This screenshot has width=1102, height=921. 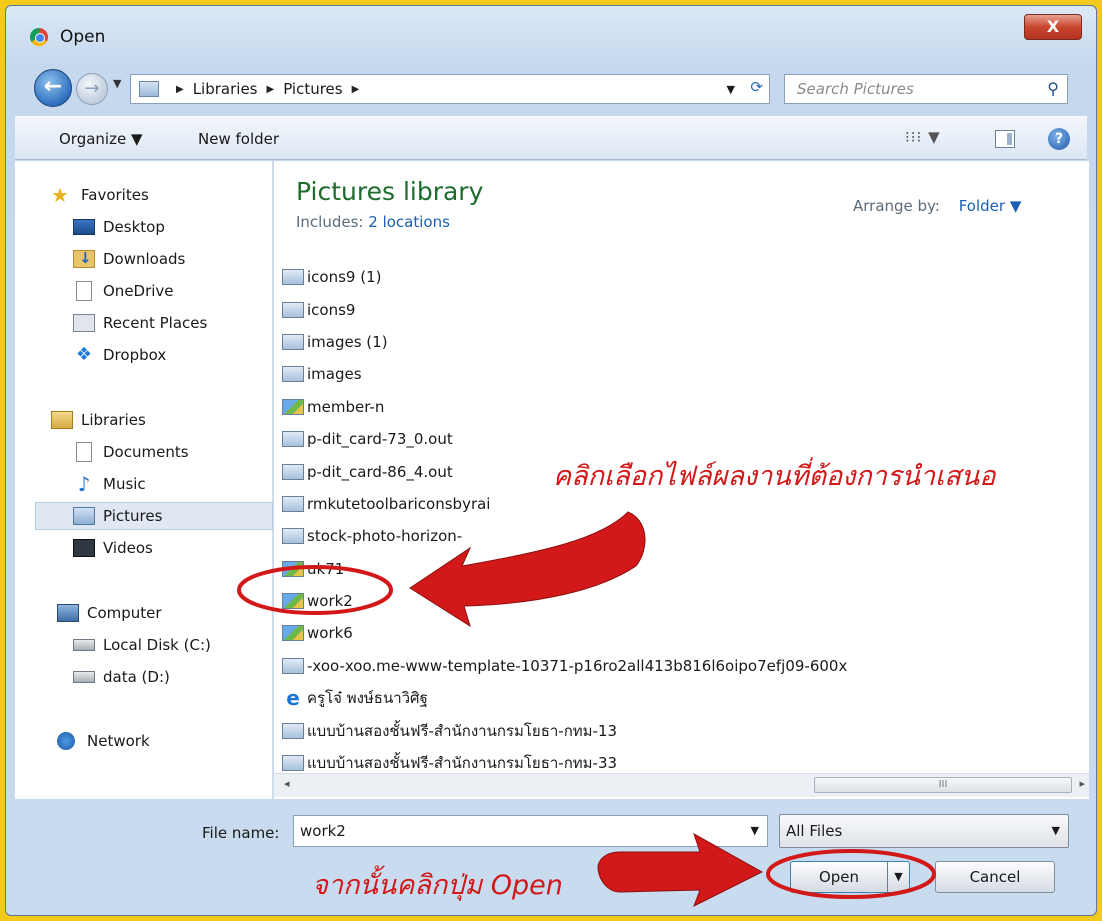 I want to click on open-options-dropdown: ▼, so click(x=898, y=877).